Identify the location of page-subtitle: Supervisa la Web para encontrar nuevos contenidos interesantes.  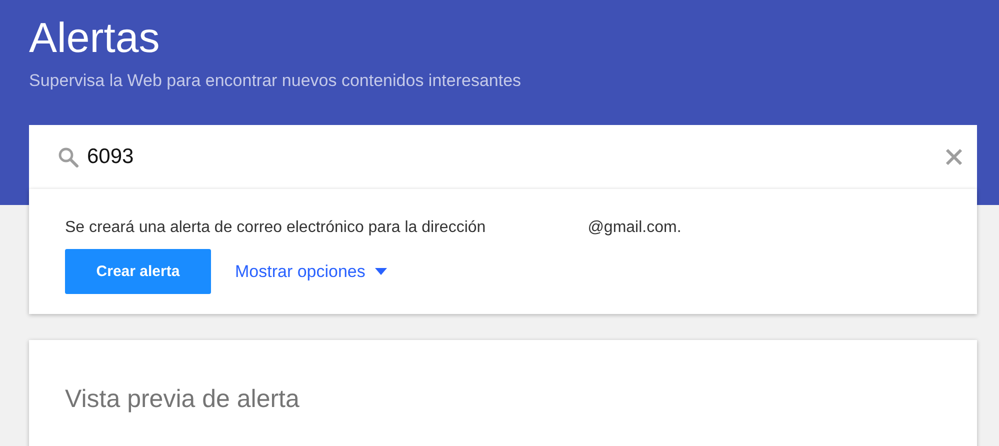
(275, 81).